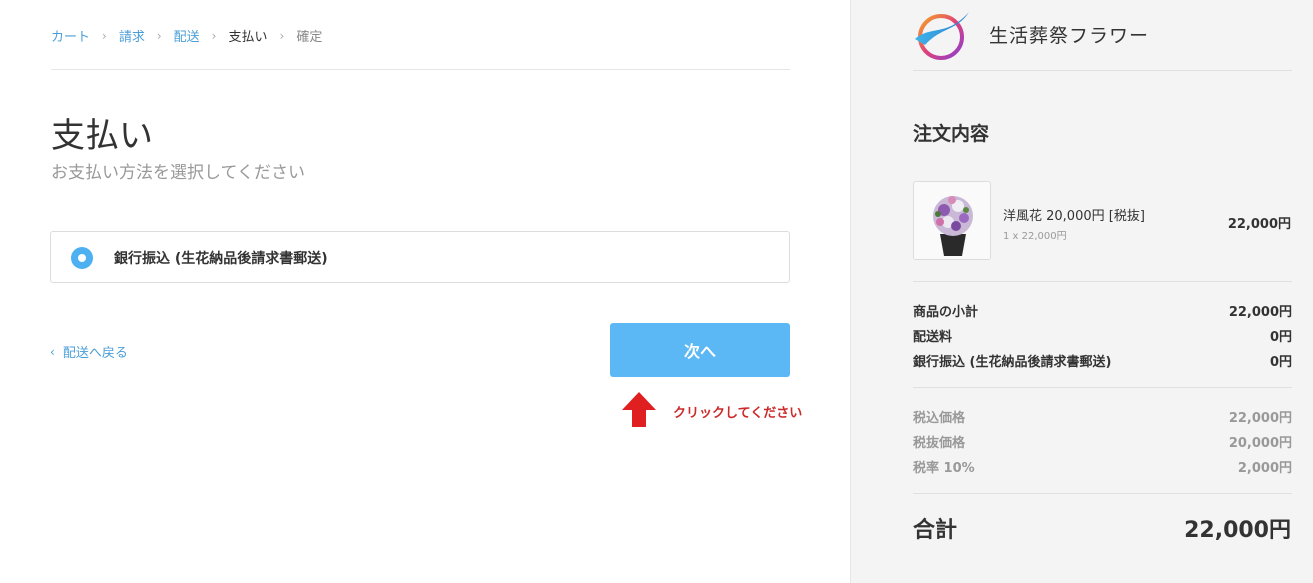 This screenshot has height=583, width=1313. I want to click on summary-label: 配送料, so click(933, 337).